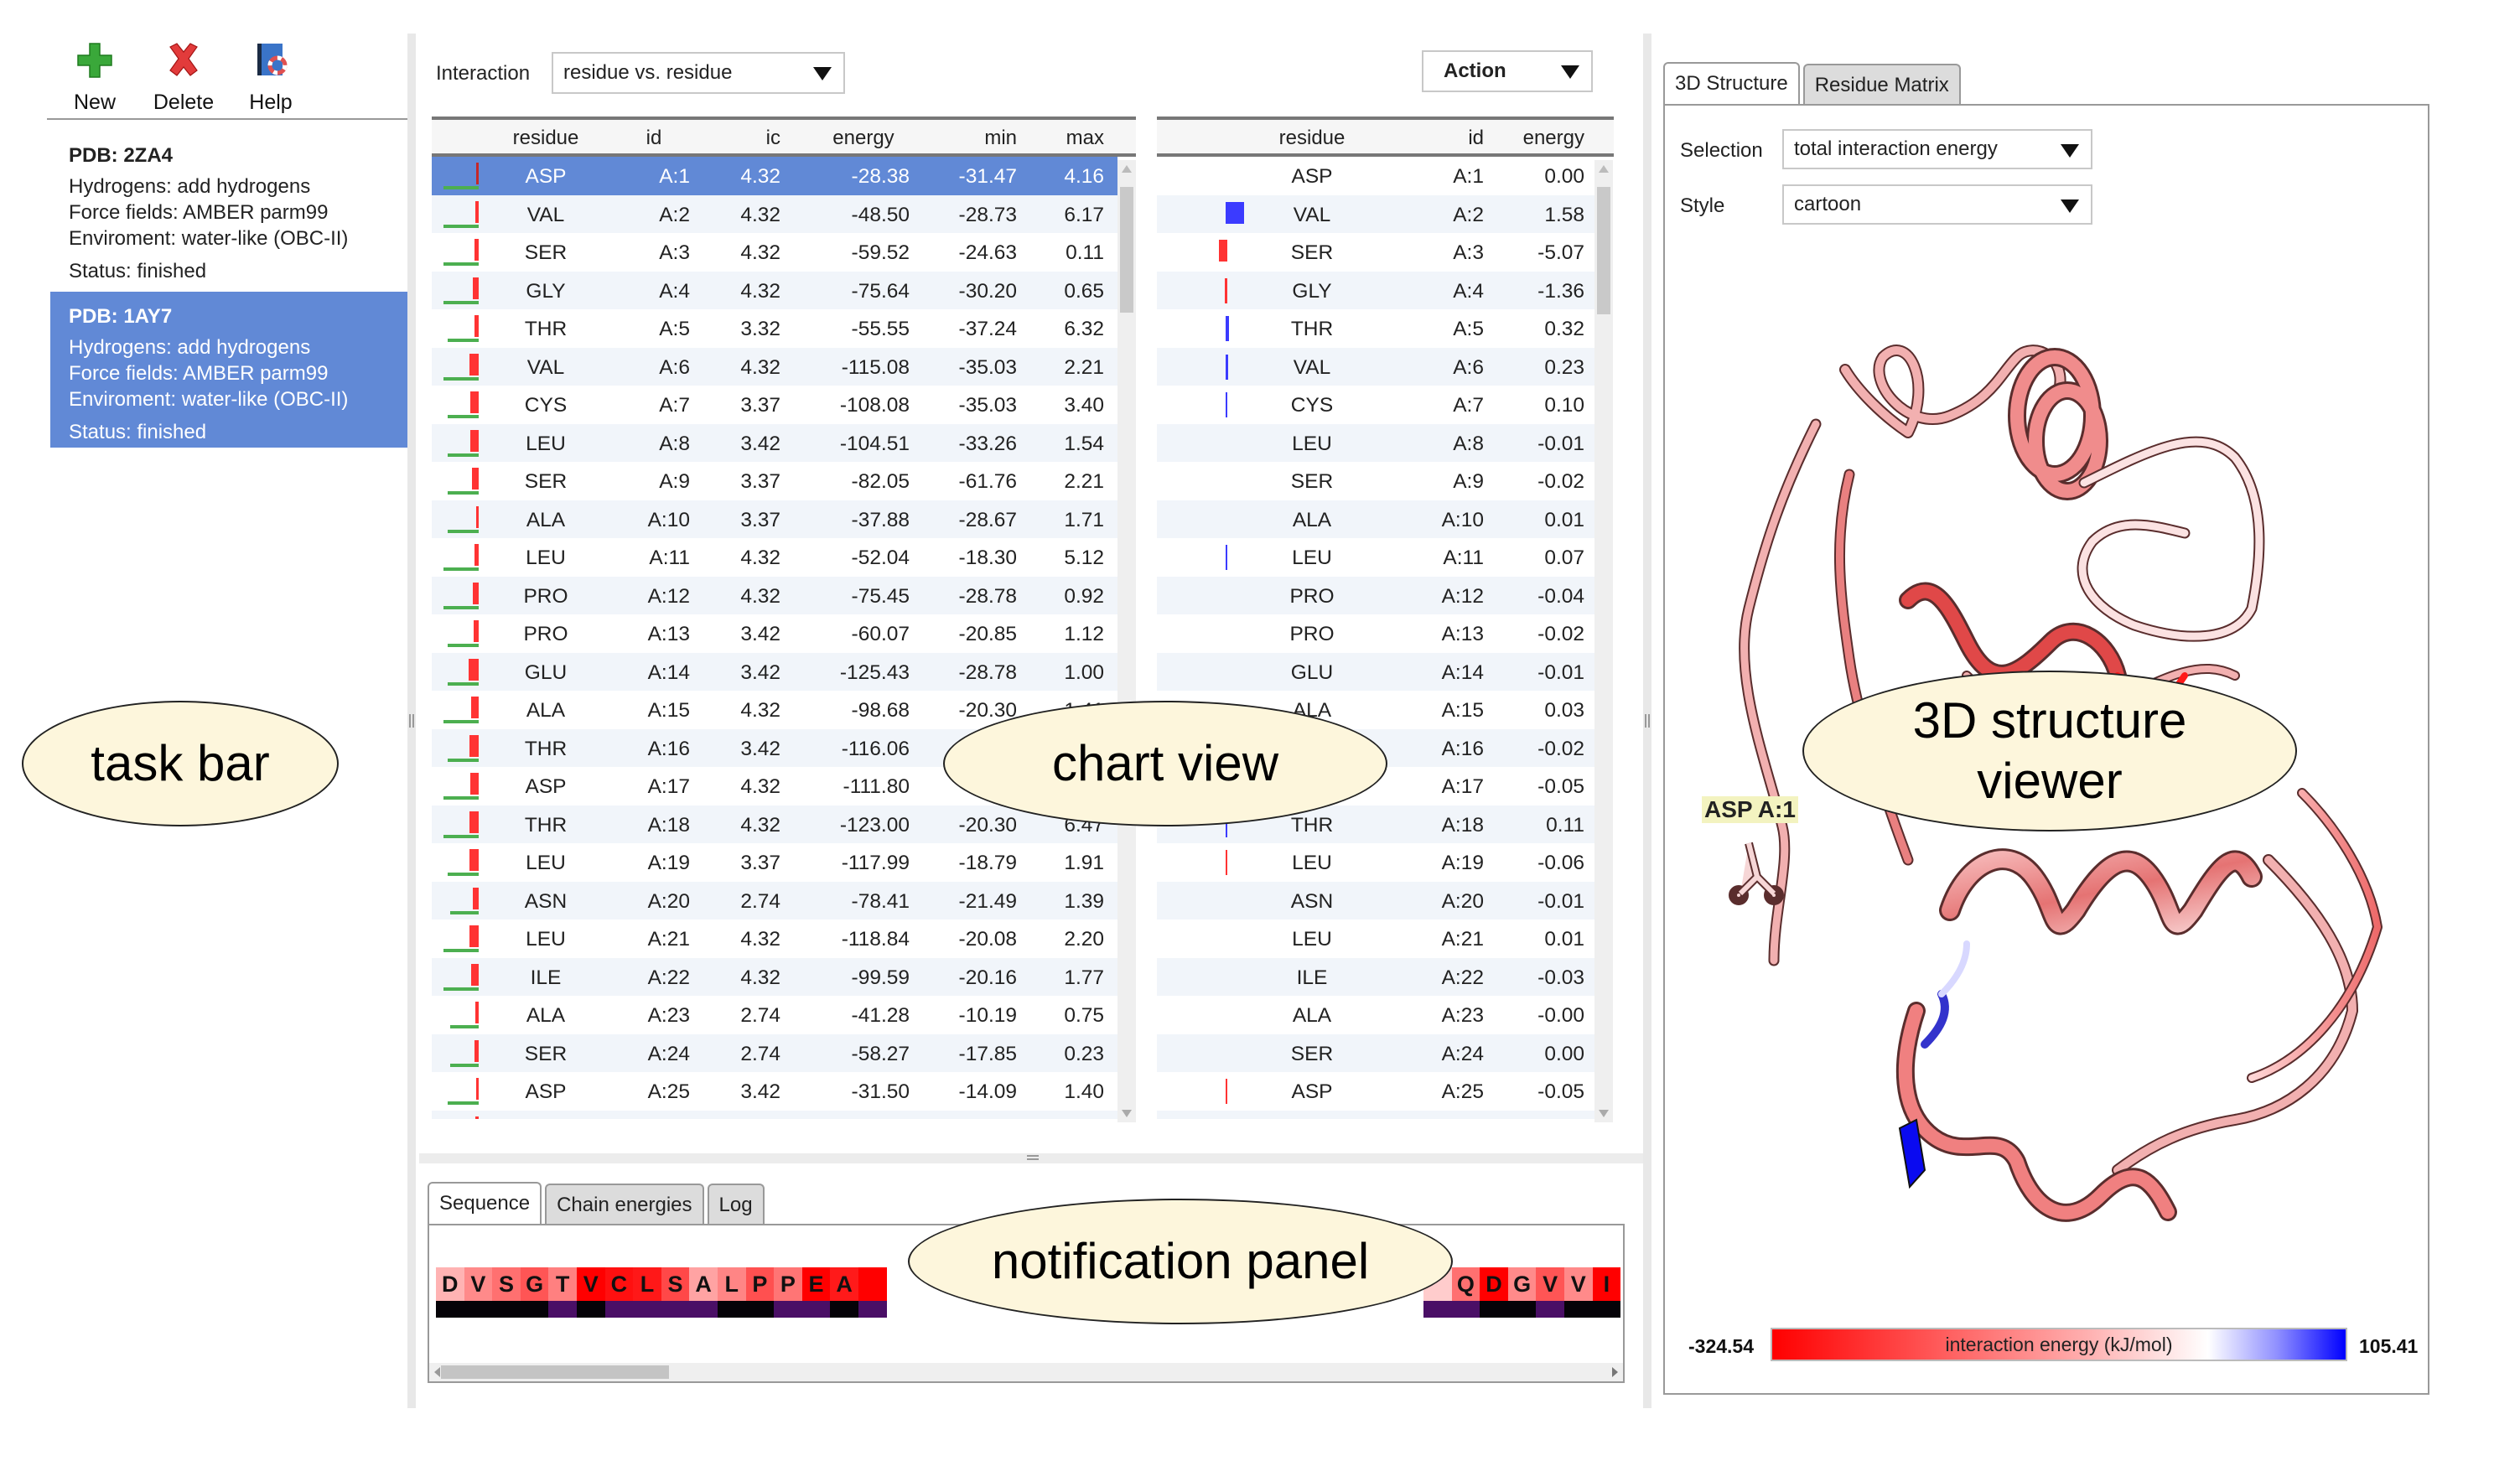  Describe the element at coordinates (437, 1372) in the screenshot. I see `scroll-left-arrow` at that location.